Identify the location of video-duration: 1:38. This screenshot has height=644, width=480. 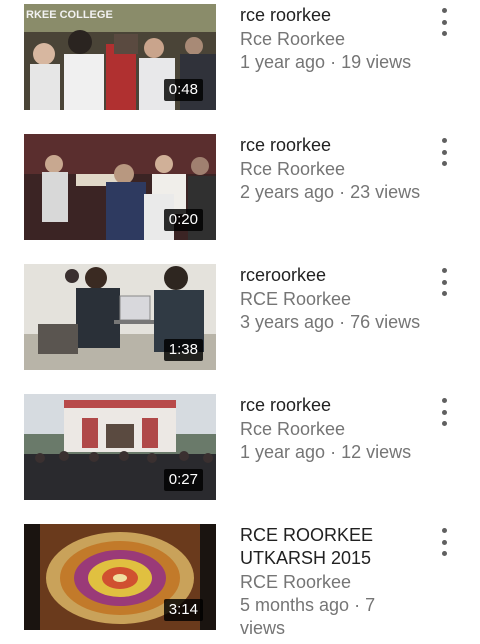
(183, 350).